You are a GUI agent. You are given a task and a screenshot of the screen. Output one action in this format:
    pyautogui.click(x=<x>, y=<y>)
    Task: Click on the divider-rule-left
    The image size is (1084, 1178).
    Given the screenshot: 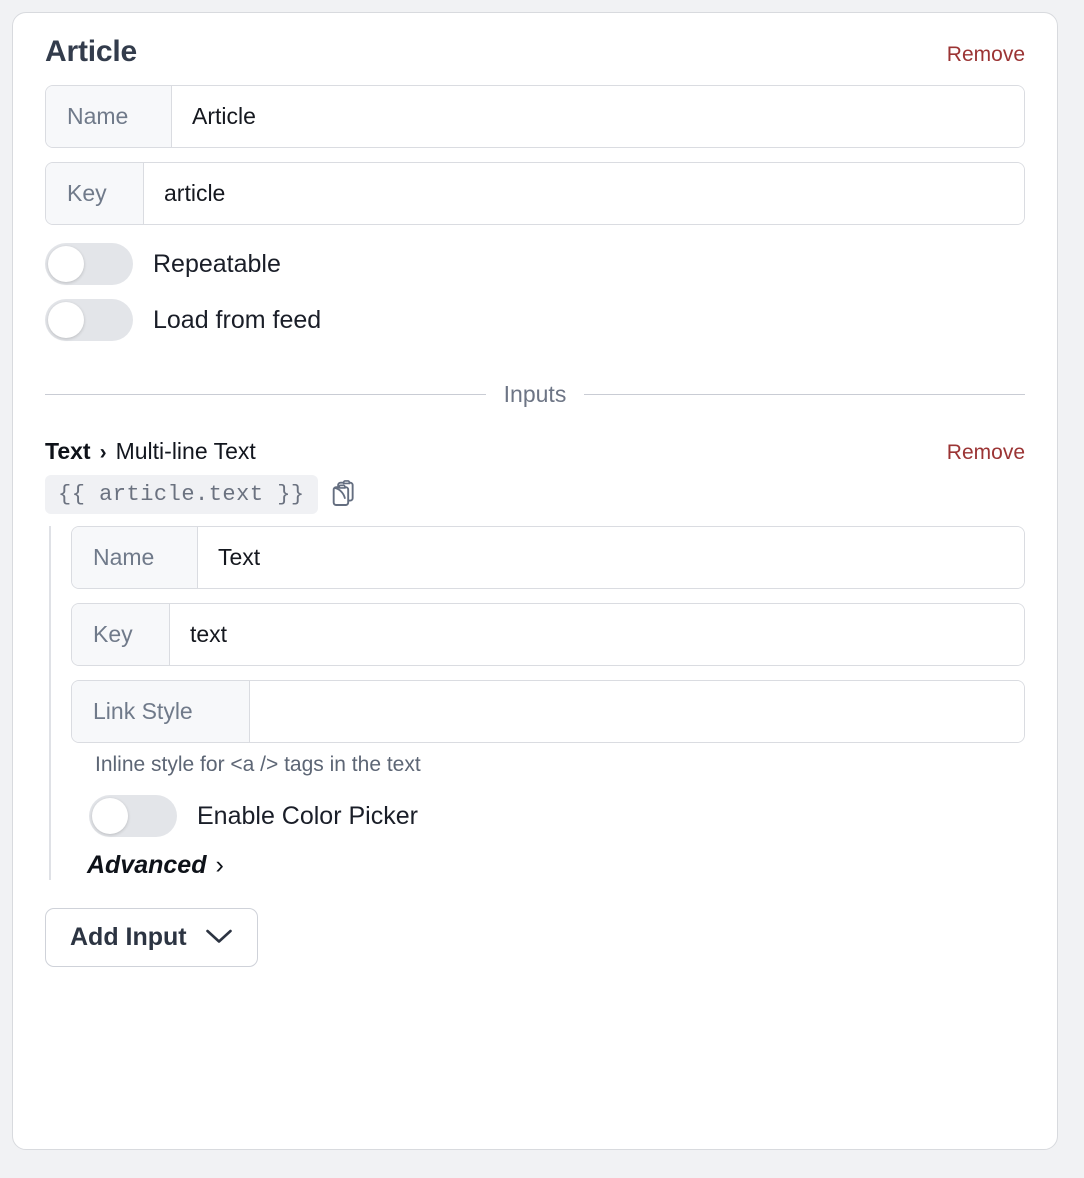 What is the action you would take?
    pyautogui.click(x=265, y=394)
    